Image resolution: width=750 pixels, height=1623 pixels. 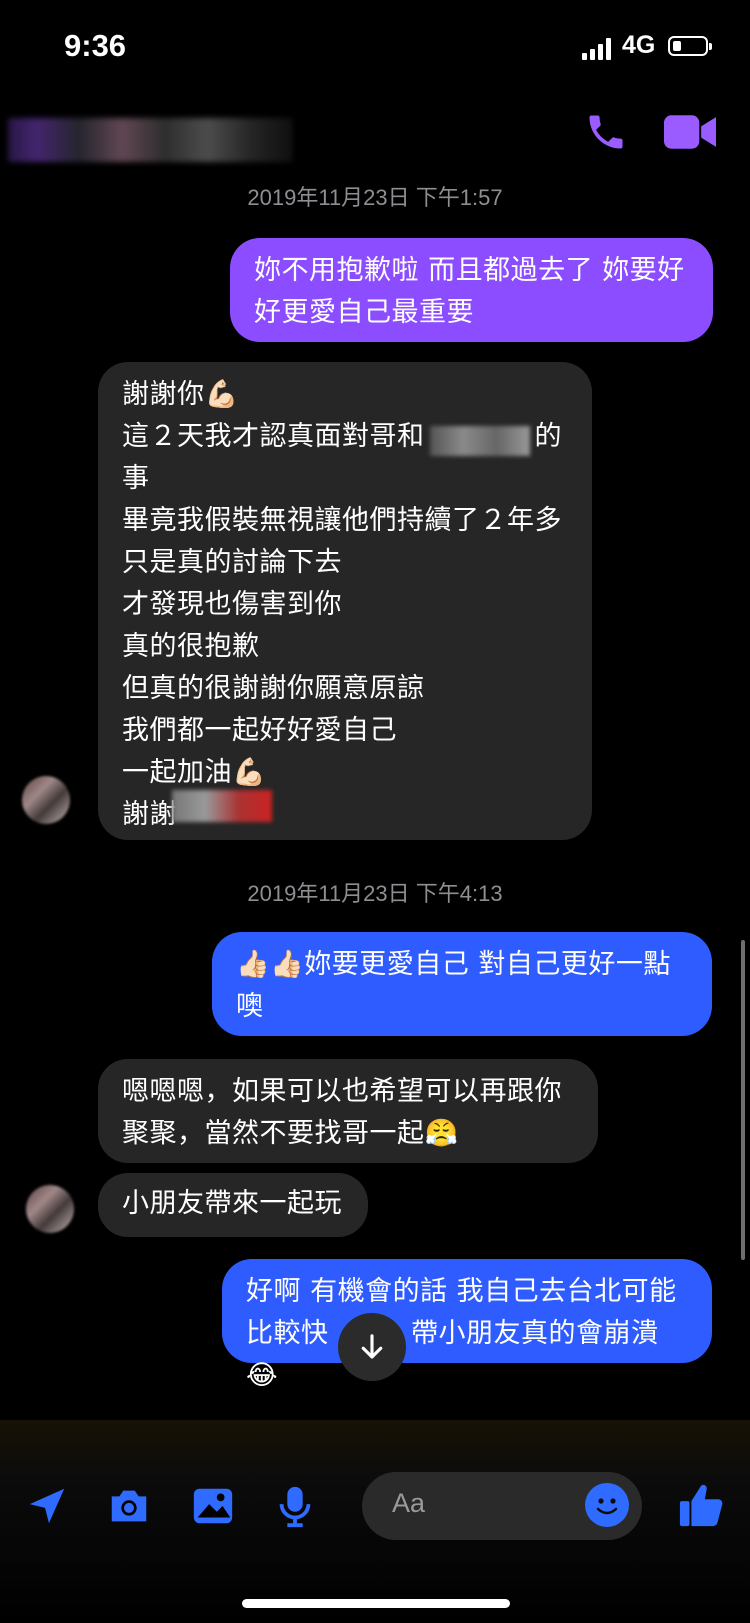 I want to click on message-input-placeholder: Aa, so click(x=409, y=1503).